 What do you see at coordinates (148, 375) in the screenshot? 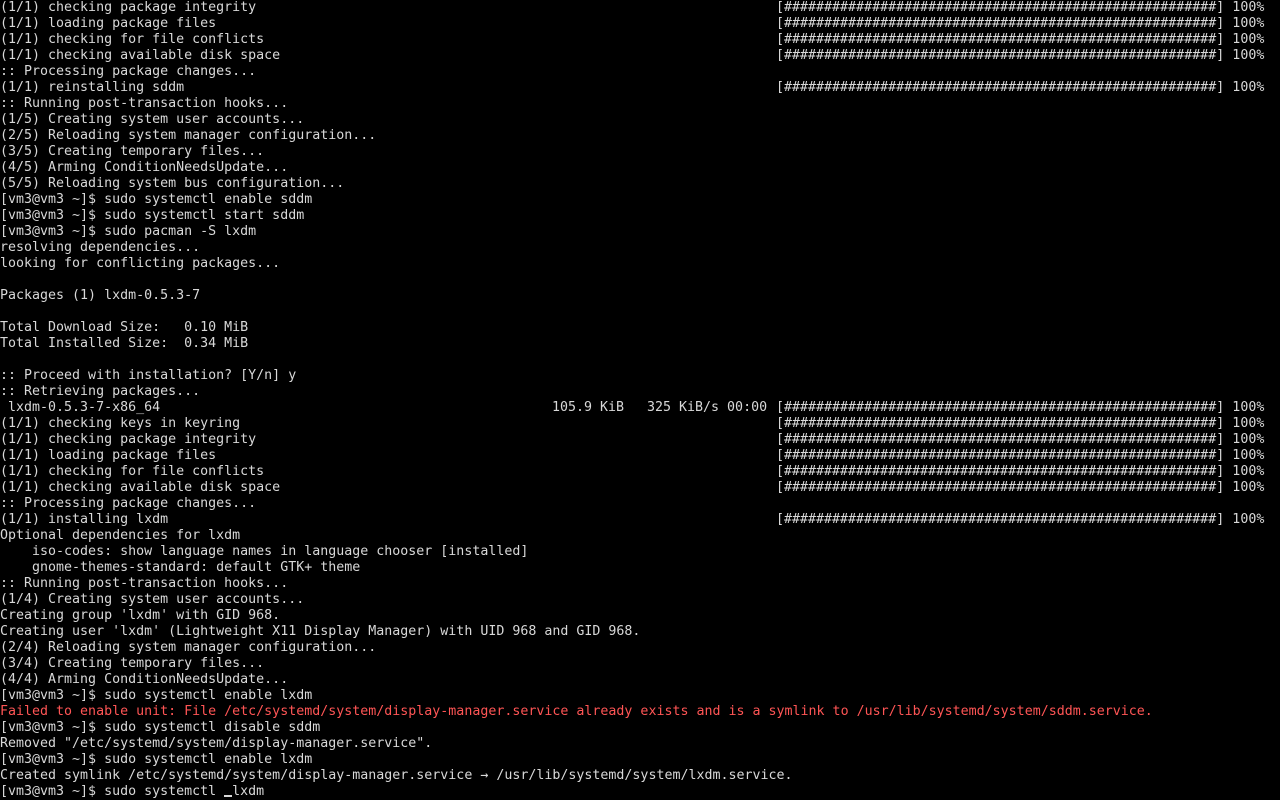
I see `output-text: :: Proceed with installation? [Y/n] y` at bounding box center [148, 375].